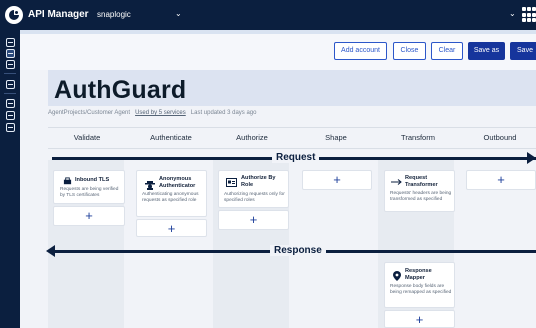  What do you see at coordinates (298, 250) in the screenshot?
I see `response-label: Response` at bounding box center [298, 250].